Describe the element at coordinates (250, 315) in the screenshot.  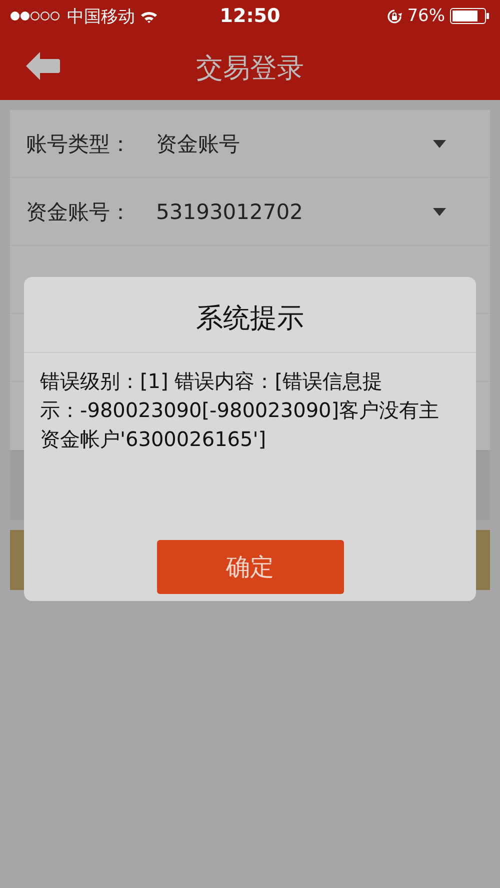
I see `dialog-title: 系统提示` at that location.